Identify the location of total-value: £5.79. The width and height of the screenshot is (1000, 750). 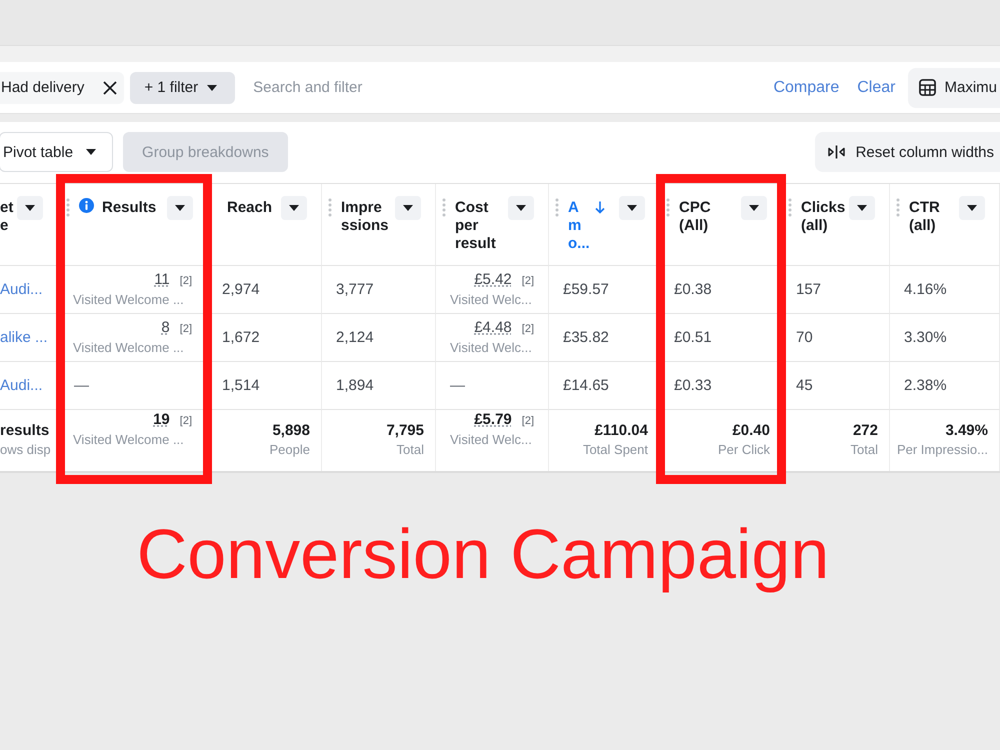
(493, 419).